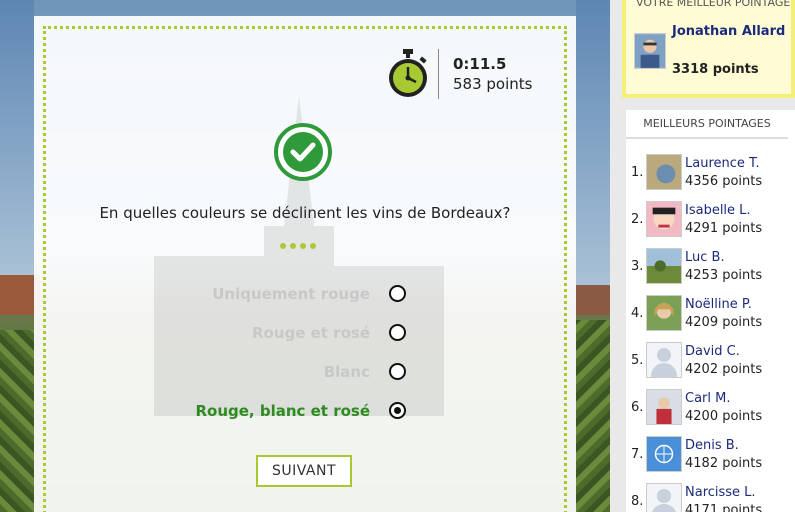 Image resolution: width=795 pixels, height=512 pixels. Describe the element at coordinates (637, 219) in the screenshot. I see `rank-number: 2.` at that location.